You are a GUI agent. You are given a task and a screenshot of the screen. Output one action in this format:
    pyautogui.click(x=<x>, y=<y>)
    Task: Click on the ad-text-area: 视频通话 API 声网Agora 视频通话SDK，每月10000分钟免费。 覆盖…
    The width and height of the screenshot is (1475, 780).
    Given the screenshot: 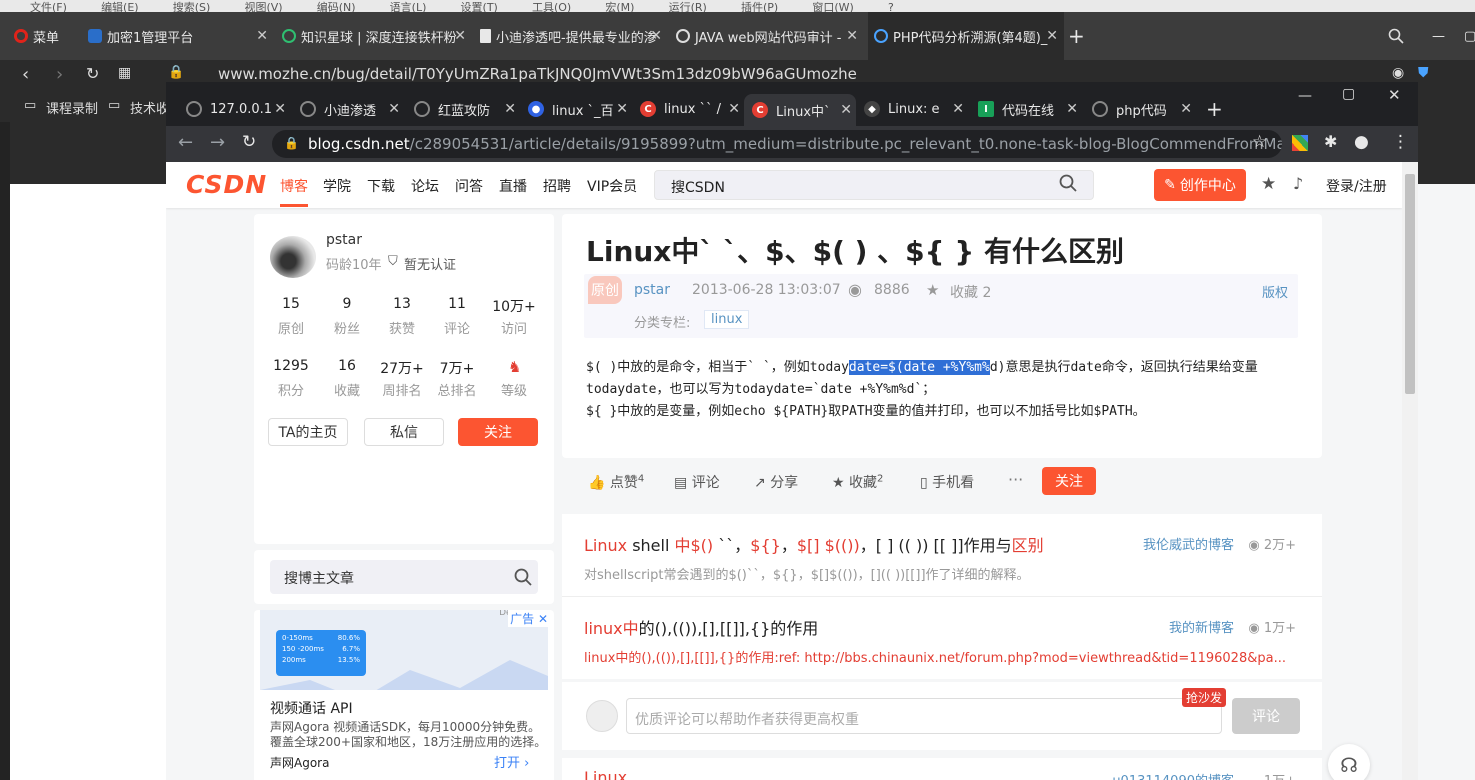 What is the action you would take?
    pyautogui.click(x=404, y=735)
    